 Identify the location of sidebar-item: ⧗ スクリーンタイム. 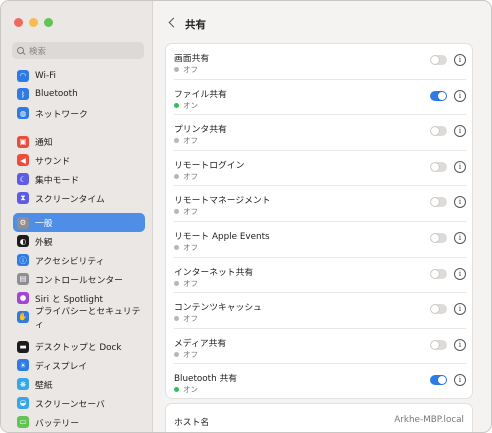
(79, 198).